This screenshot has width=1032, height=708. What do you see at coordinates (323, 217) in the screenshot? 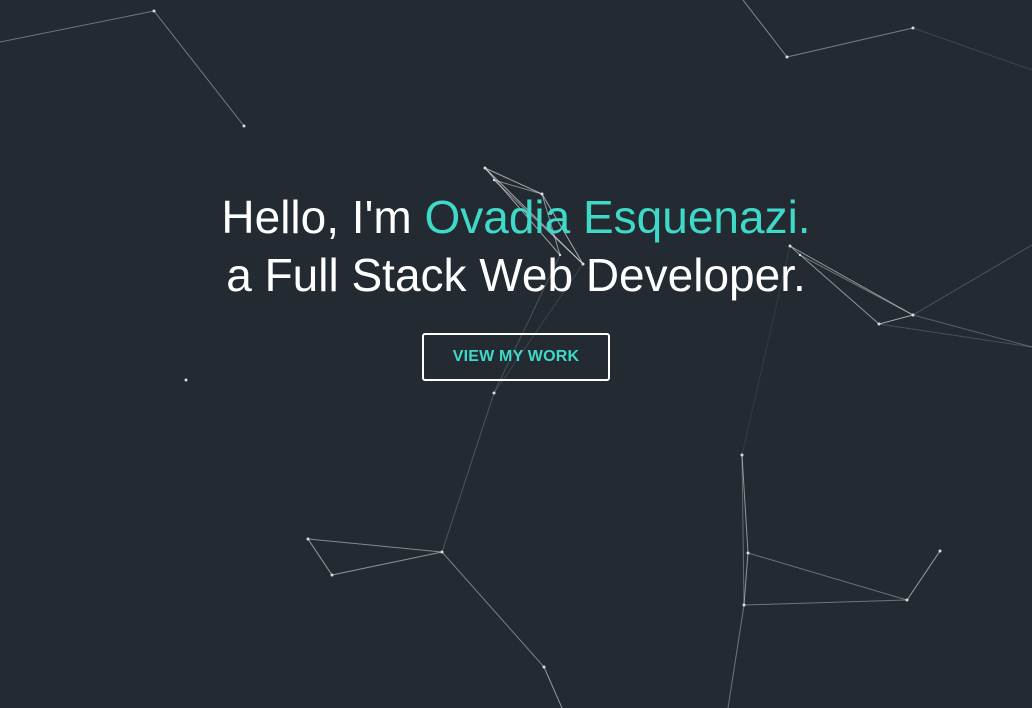
I see `greeting-prefix: Hello, I'm` at bounding box center [323, 217].